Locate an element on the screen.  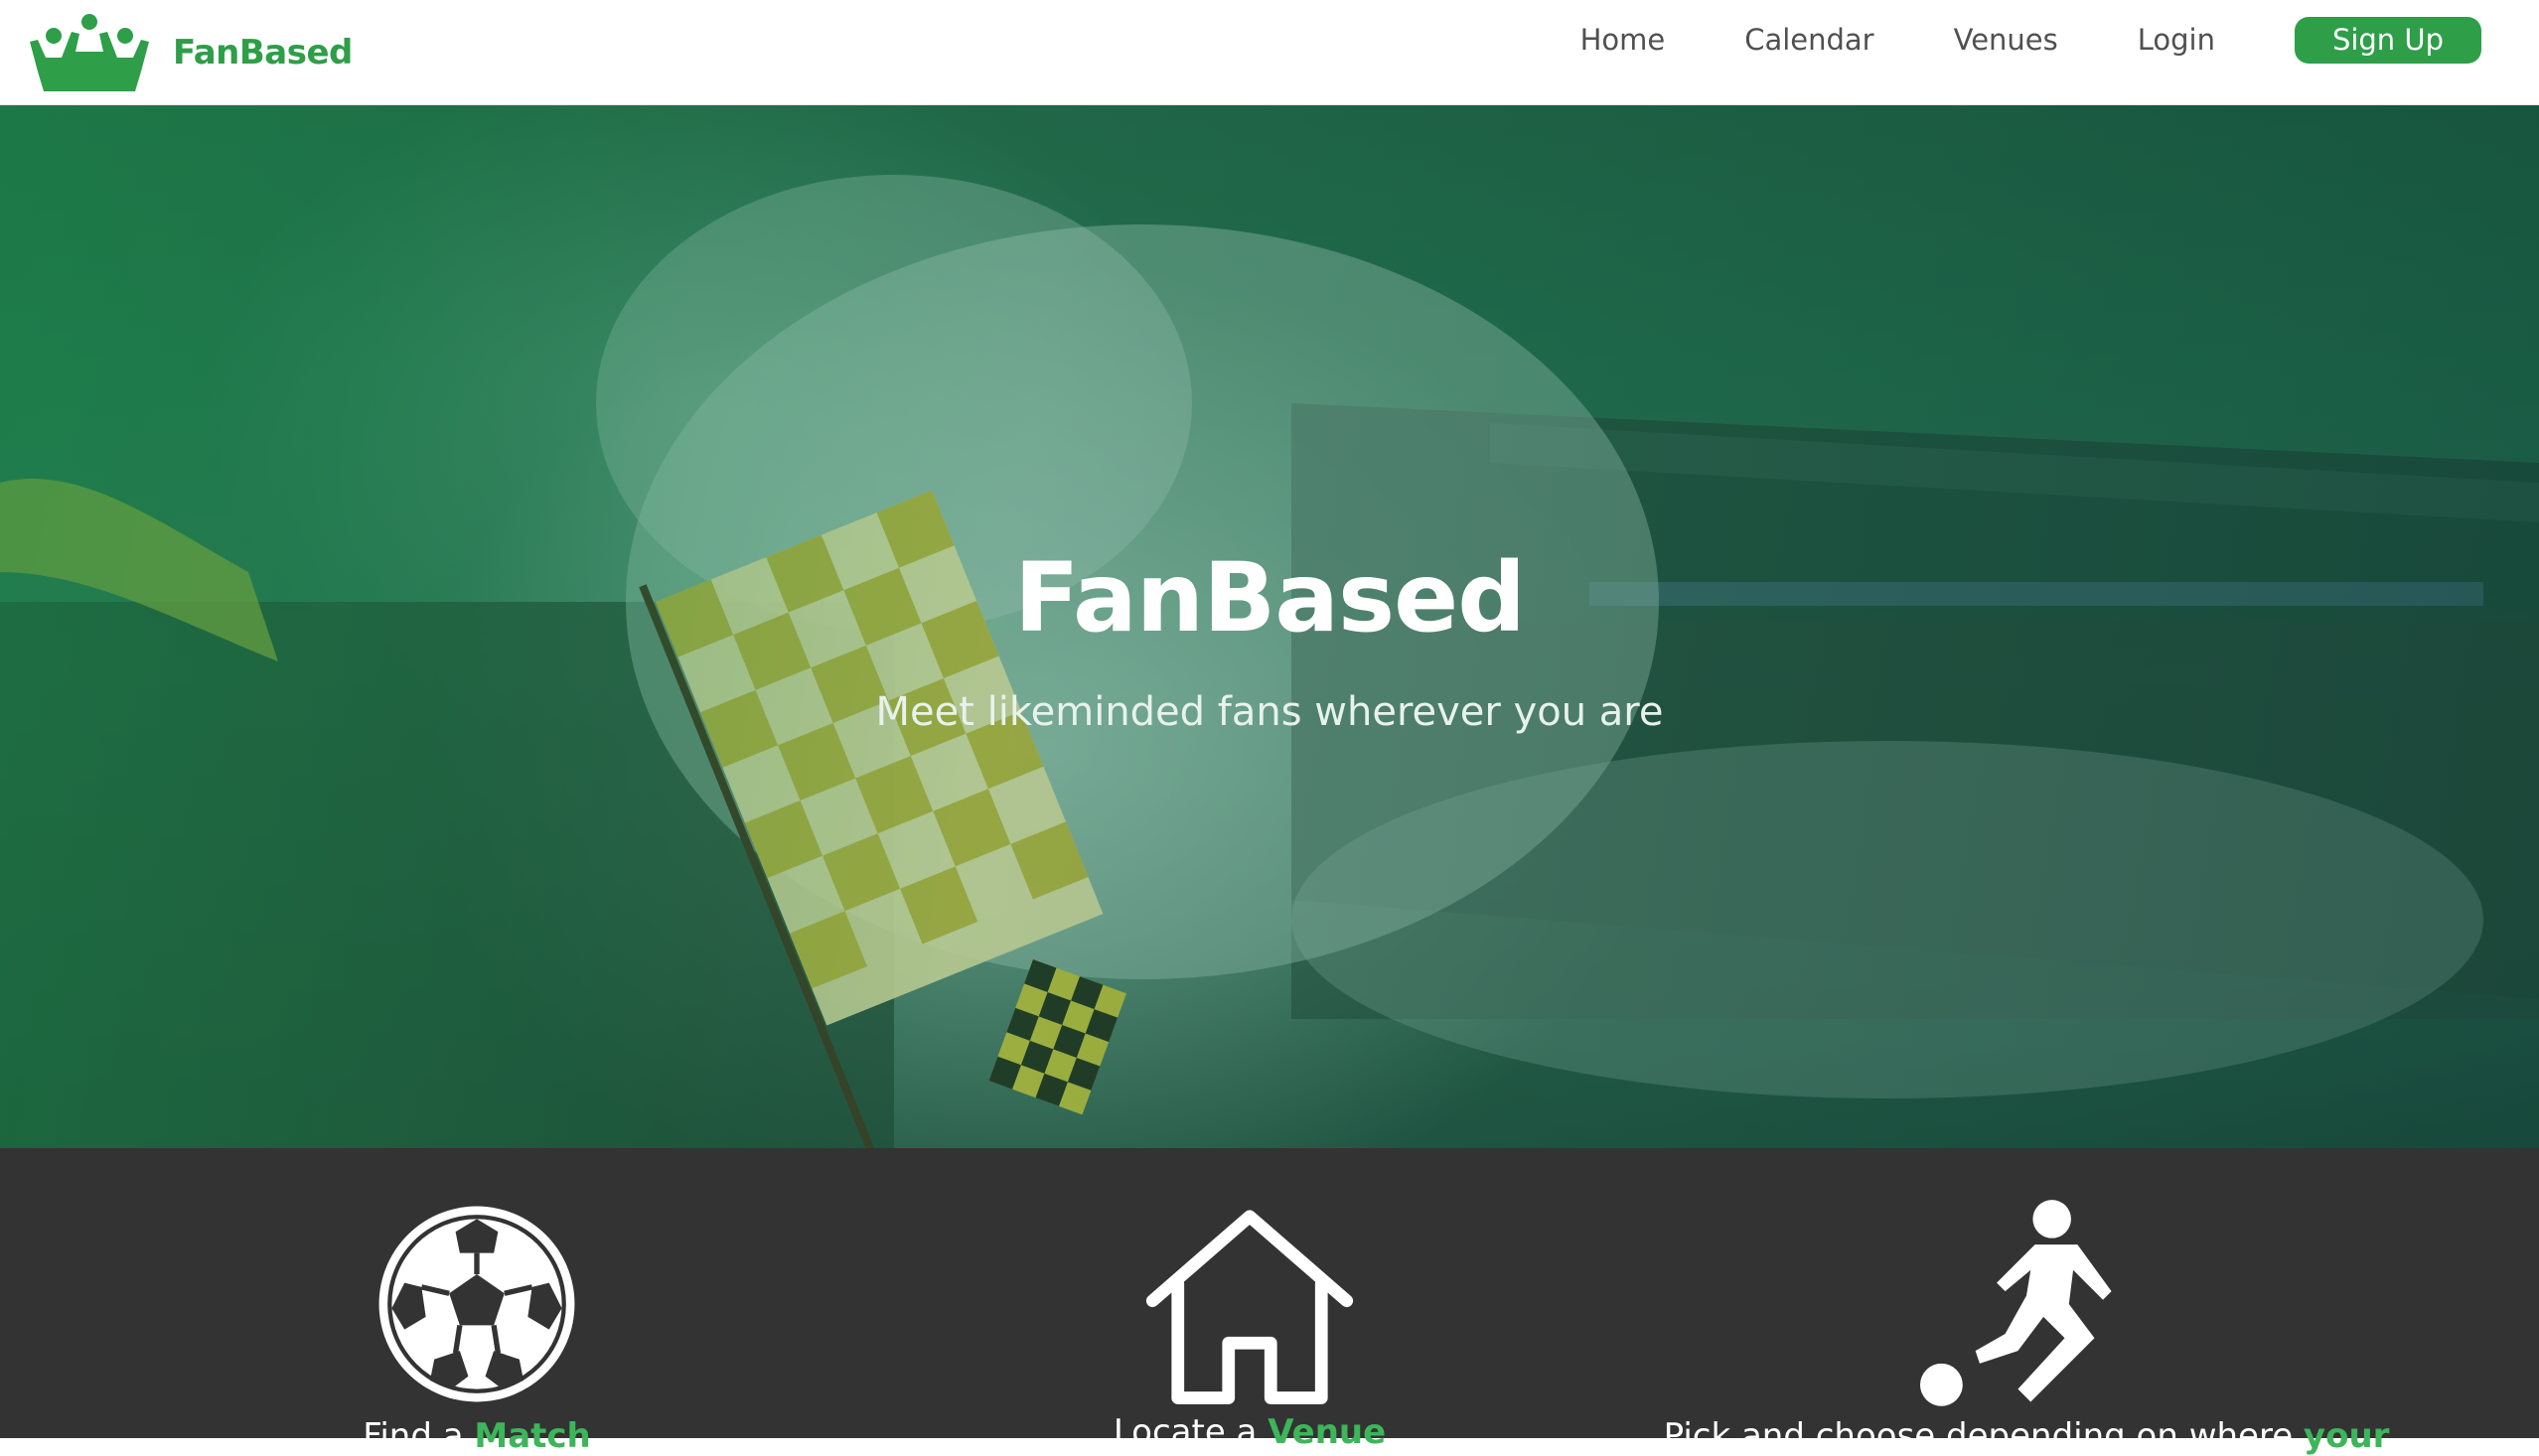
feature-find-match: Find a Match is located at coordinates (477, 1302).